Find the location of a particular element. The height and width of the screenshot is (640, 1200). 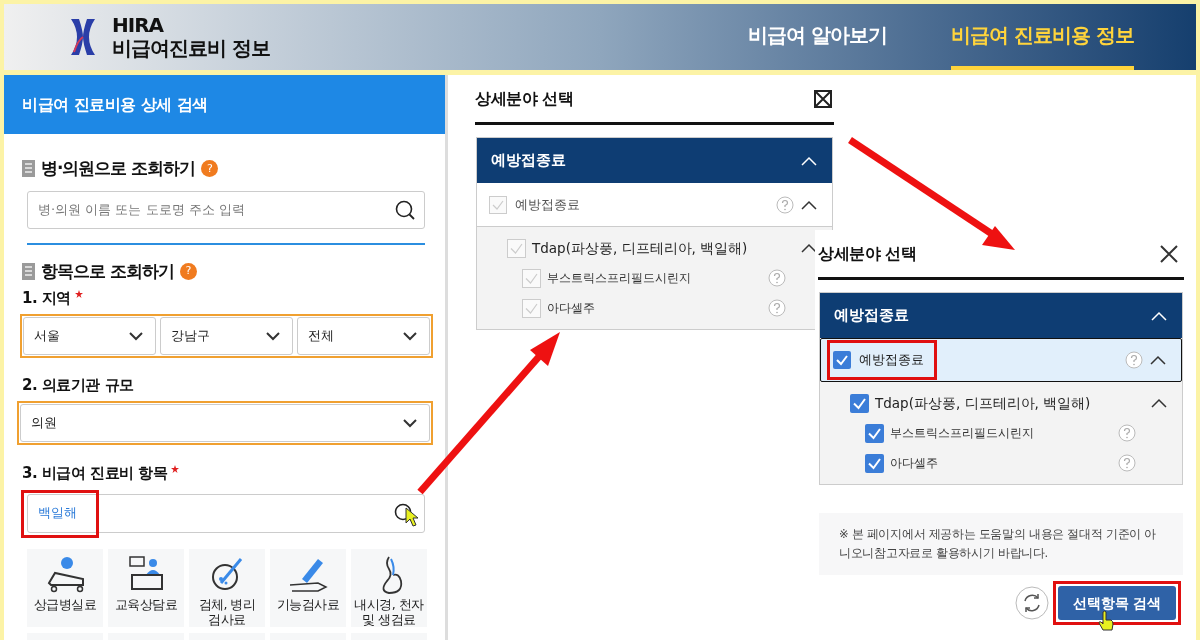

logo-text: HIRA is located at coordinates (138, 25).